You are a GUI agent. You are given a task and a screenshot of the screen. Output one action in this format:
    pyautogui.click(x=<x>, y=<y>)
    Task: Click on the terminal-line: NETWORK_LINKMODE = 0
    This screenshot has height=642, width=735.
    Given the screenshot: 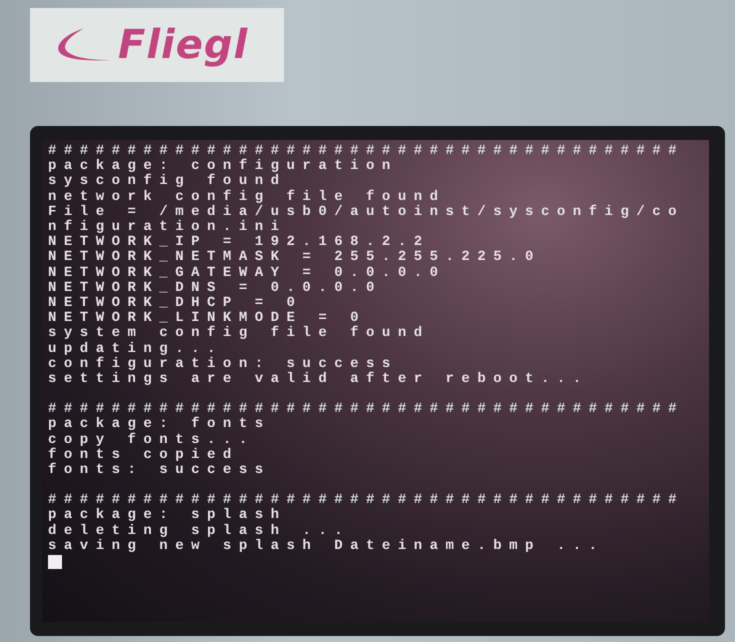 What is the action you would take?
    pyautogui.click(x=207, y=318)
    